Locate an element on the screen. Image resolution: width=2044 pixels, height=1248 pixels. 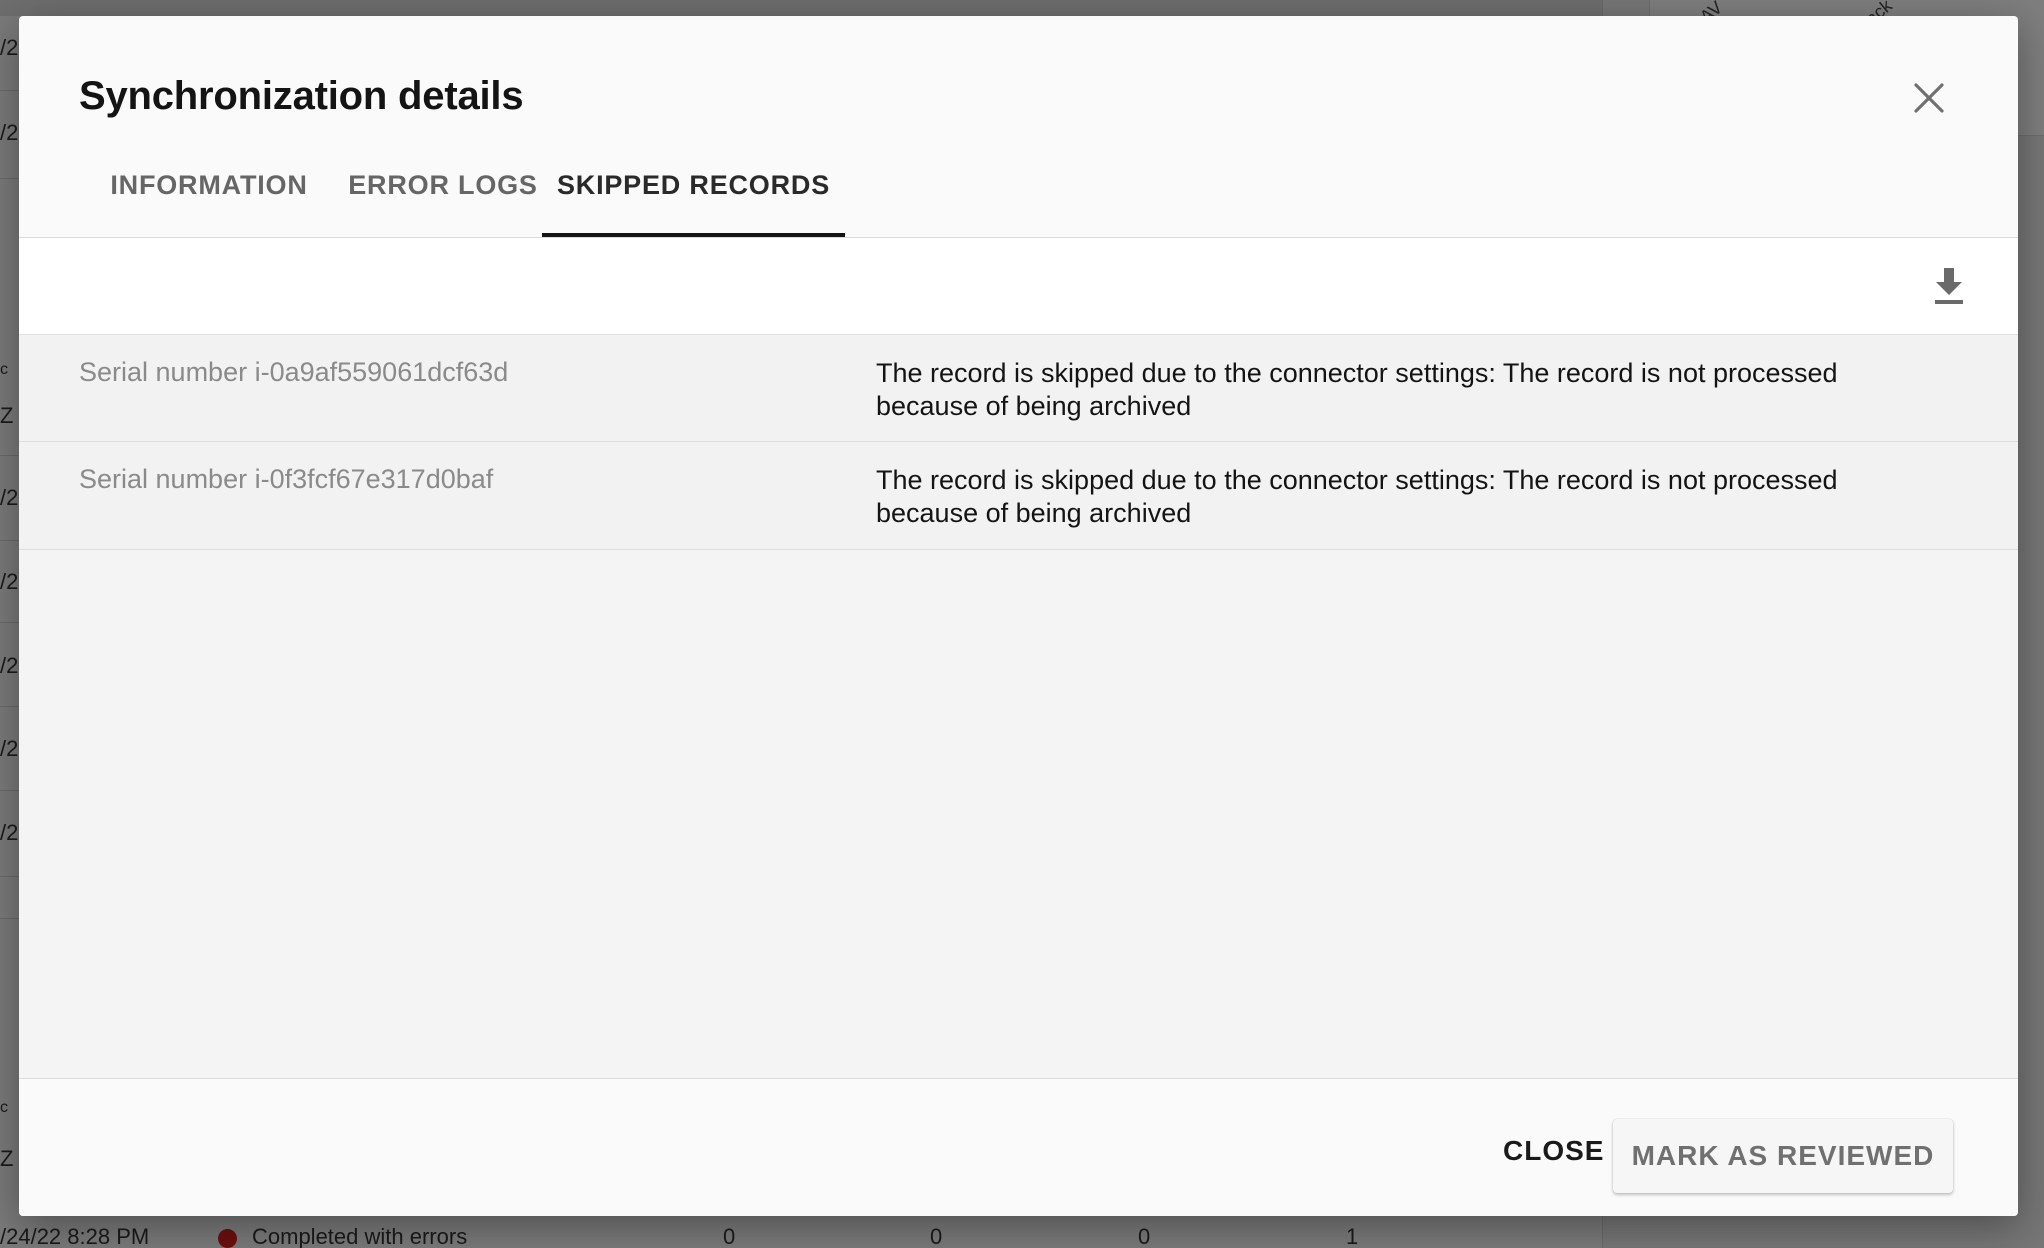
background-row-status: Completed with errors is located at coordinates (360, 1236).